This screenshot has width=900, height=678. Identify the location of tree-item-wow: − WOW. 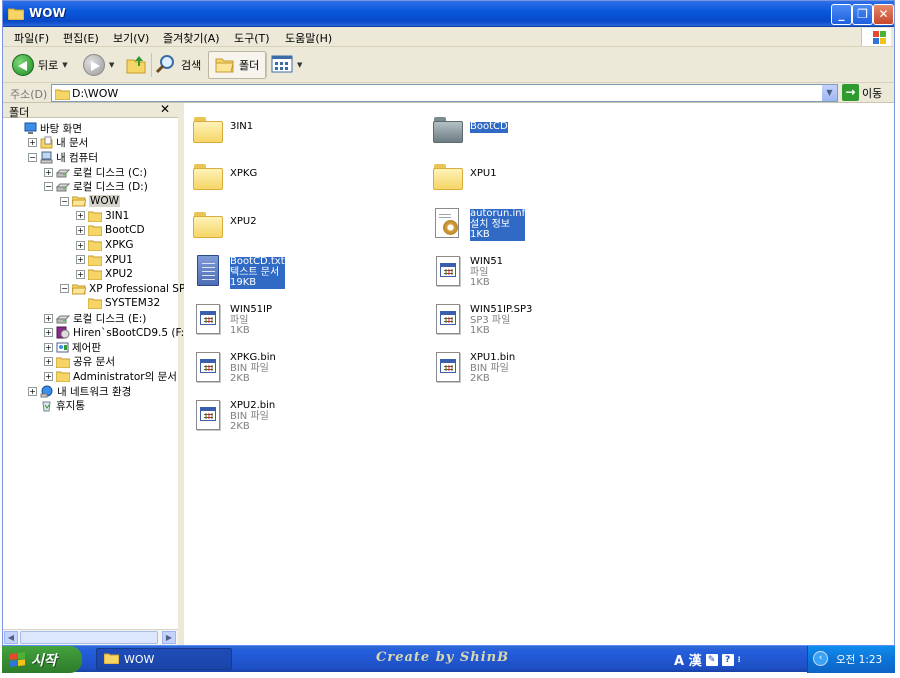
(90, 201).